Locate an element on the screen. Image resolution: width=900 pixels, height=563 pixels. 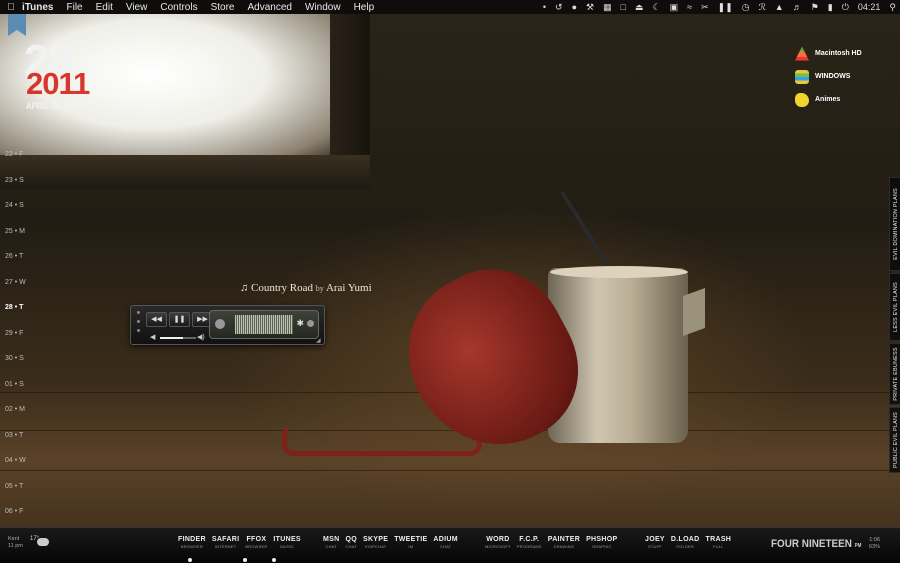
volume-slider is located at coordinates (178, 338).